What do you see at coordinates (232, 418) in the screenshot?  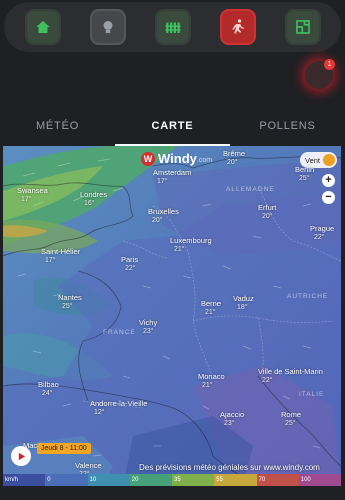 I see `city-marker: Ajaccio 23°` at bounding box center [232, 418].